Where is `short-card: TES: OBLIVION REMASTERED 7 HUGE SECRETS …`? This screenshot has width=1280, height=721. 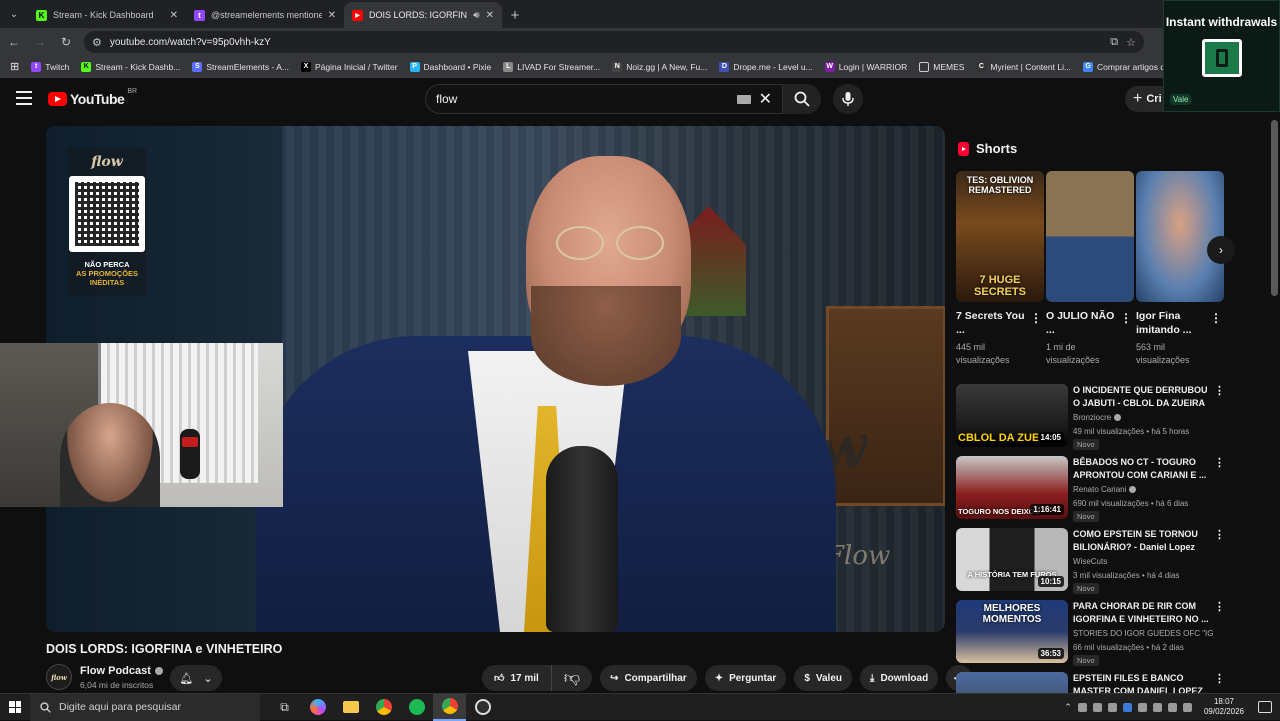
short-card: TES: OBLIVION REMASTERED 7 HUGE SECRETS … is located at coordinates (1000, 269).